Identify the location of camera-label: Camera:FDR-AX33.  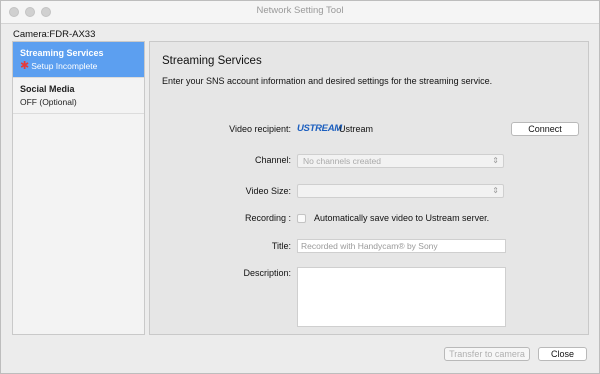
(54, 34).